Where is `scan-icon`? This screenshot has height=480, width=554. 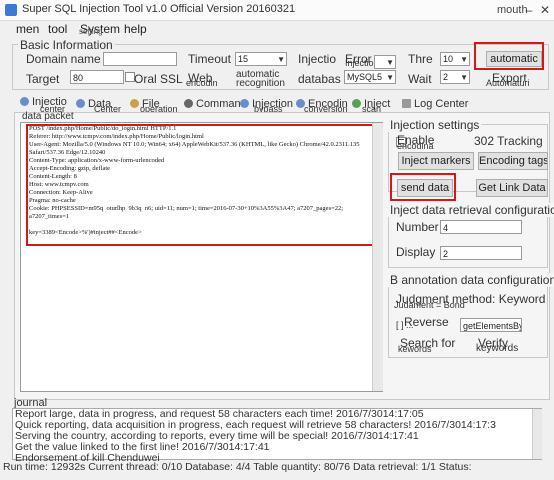
scan-icon is located at coordinates (356, 103).